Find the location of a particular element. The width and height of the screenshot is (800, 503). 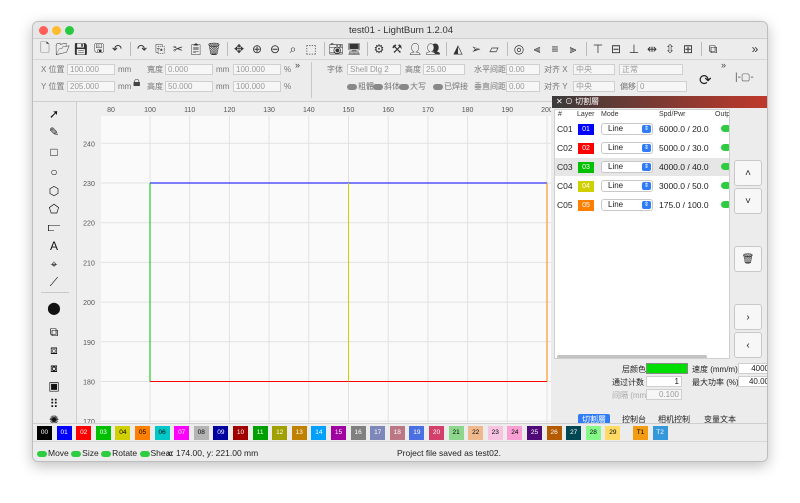

redo-icon: ↷ is located at coordinates (142, 49).